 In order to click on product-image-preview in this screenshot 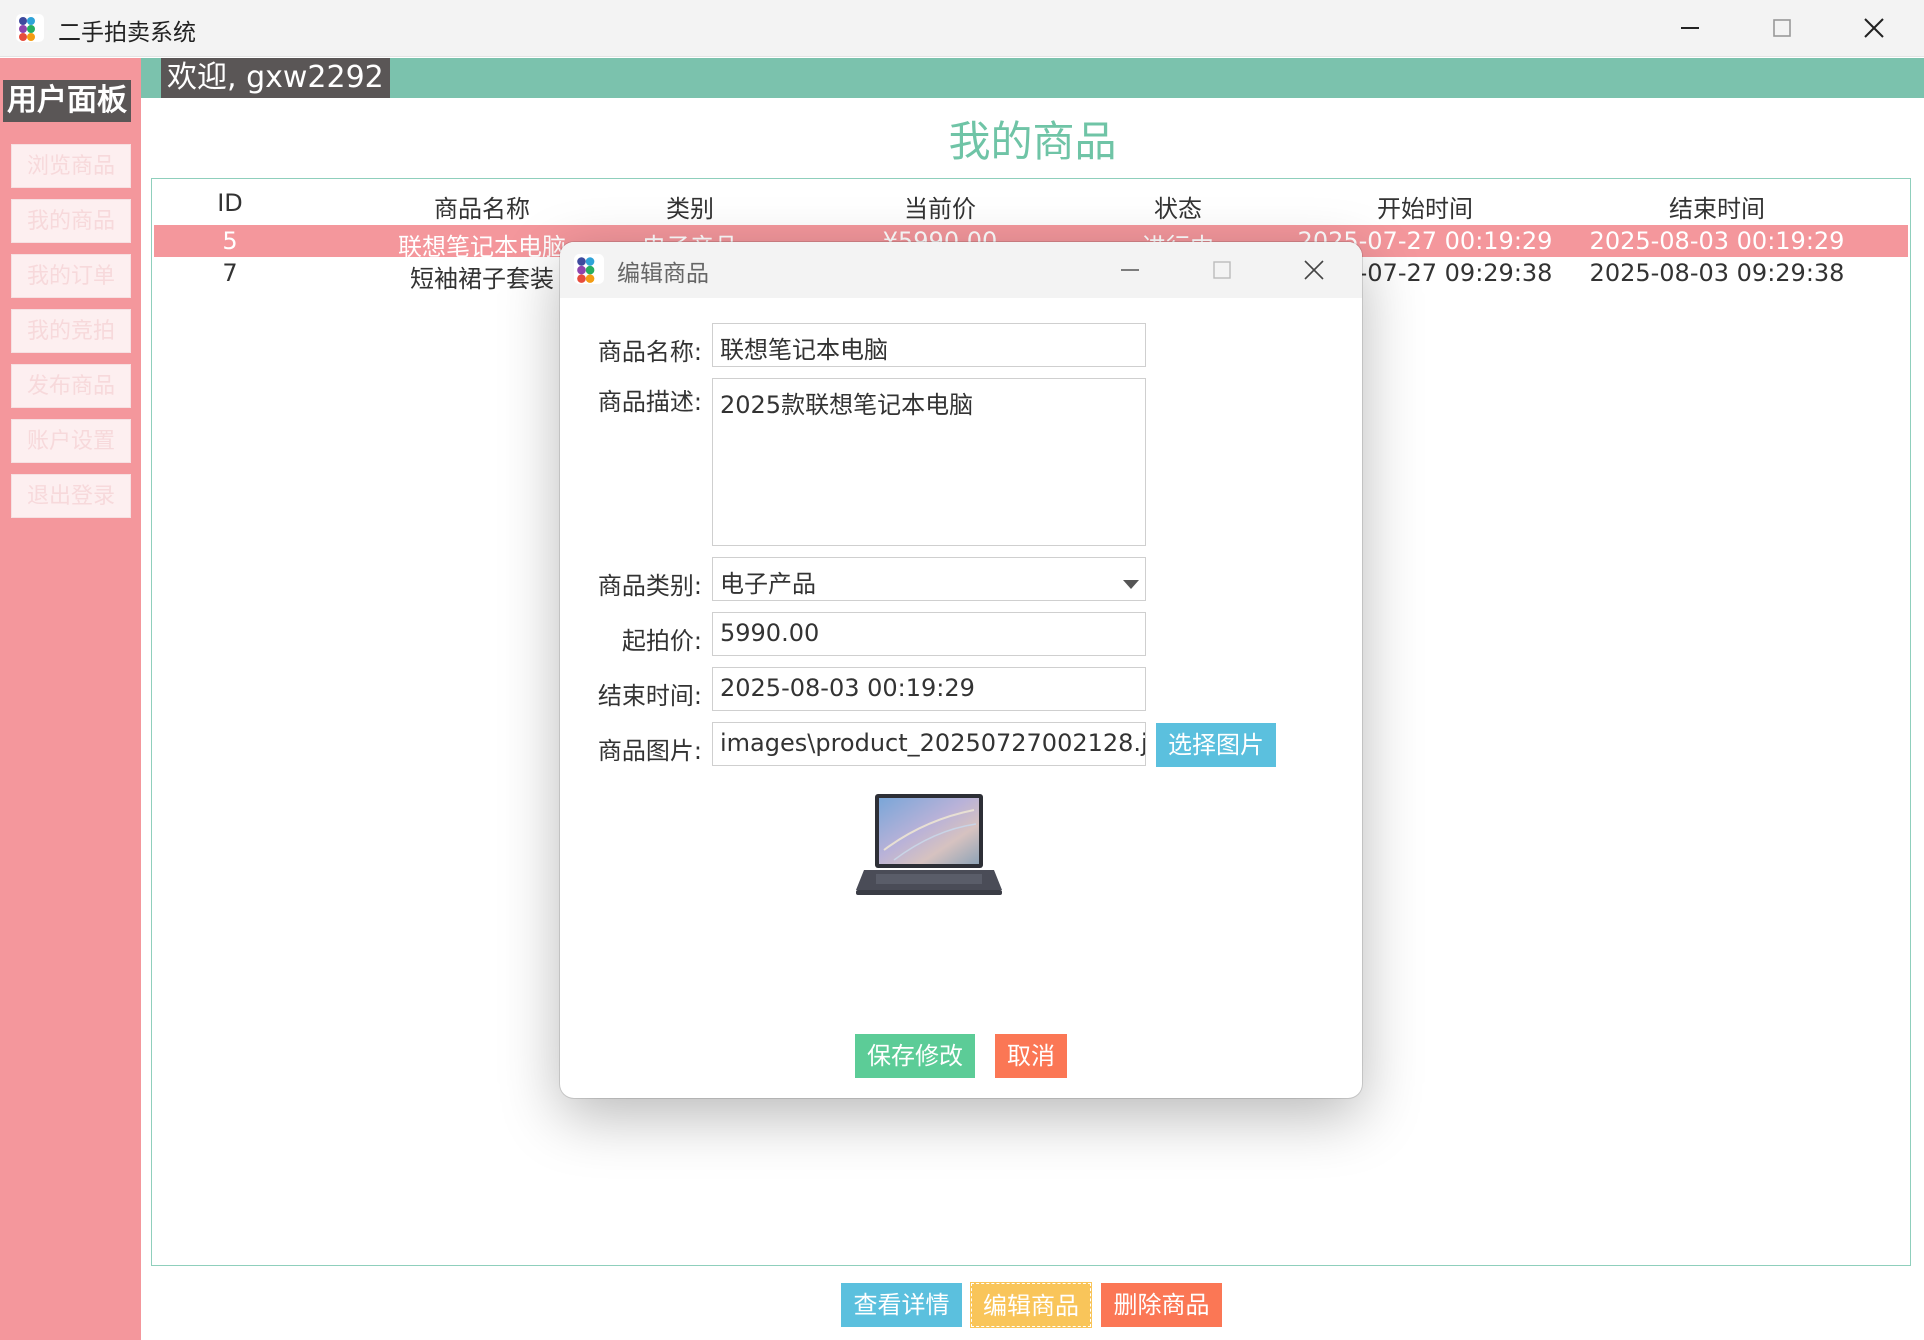, I will do `click(929, 844)`.